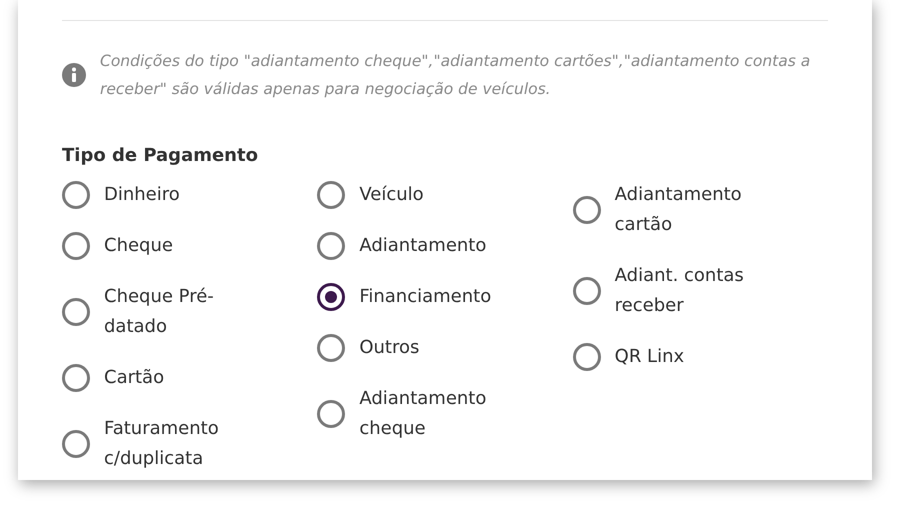 This screenshot has height=530, width=920. Describe the element at coordinates (441, 195) in the screenshot. I see `radio-label: Veículo` at that location.